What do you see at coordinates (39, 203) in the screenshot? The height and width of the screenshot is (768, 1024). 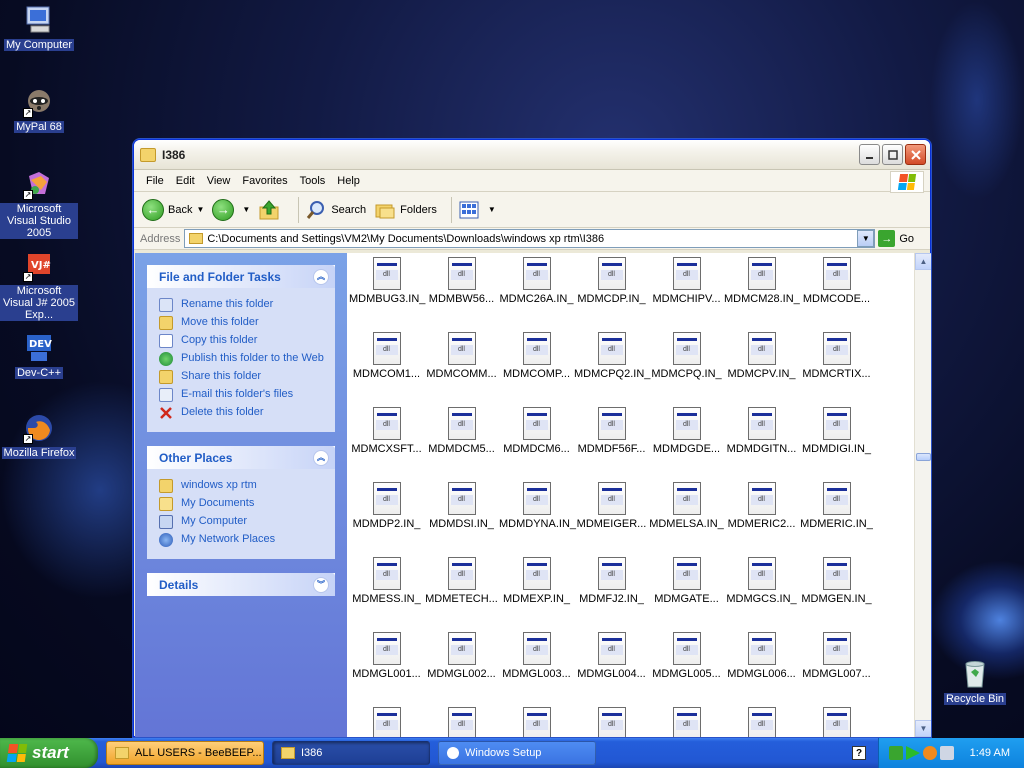 I see `desktop-icon-visual-studio: ↗ Microsoft Visual Studio 2005` at bounding box center [39, 203].